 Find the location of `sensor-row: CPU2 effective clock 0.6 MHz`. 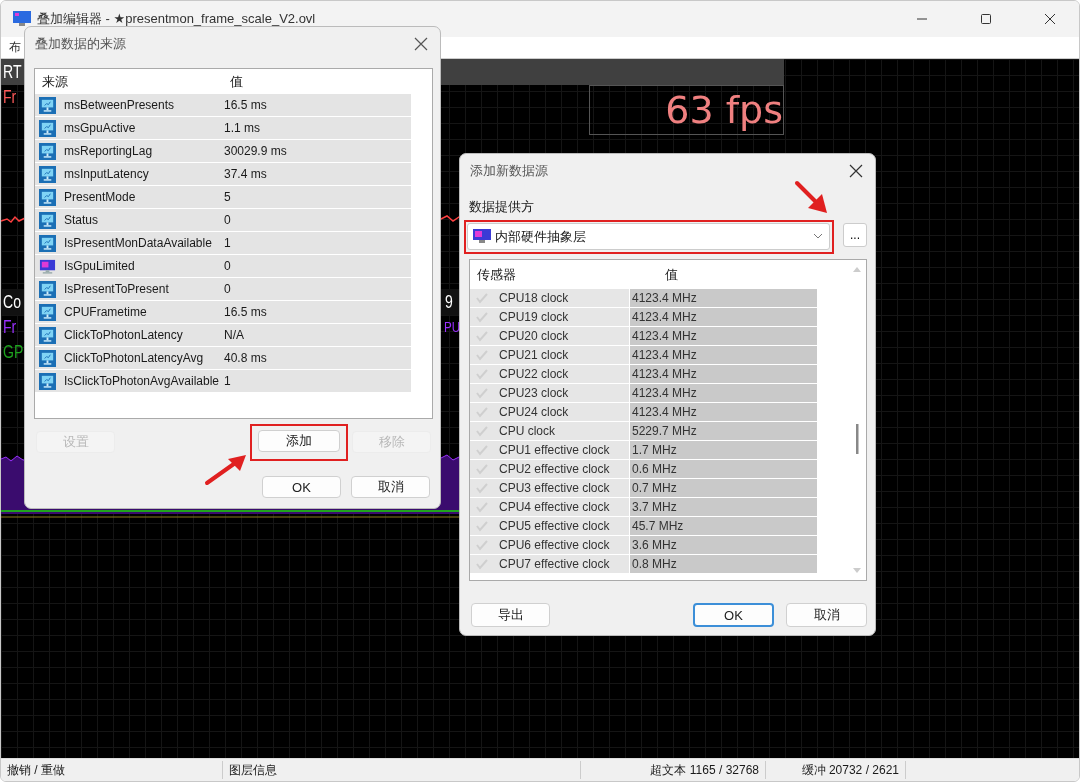

sensor-row: CPU2 effective clock 0.6 MHz is located at coordinates (659, 469).